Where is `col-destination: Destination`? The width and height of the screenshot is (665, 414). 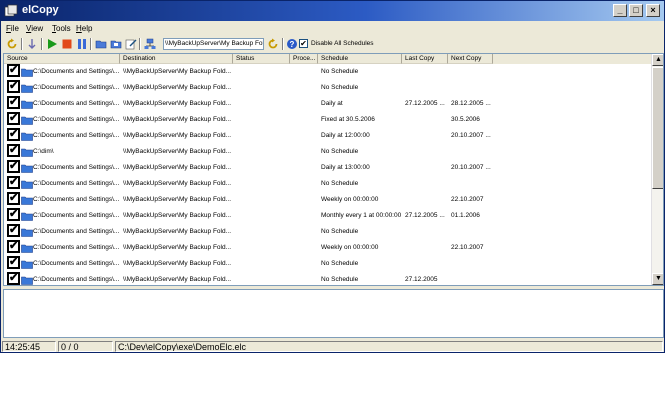
col-destination: Destination is located at coordinates (176, 59).